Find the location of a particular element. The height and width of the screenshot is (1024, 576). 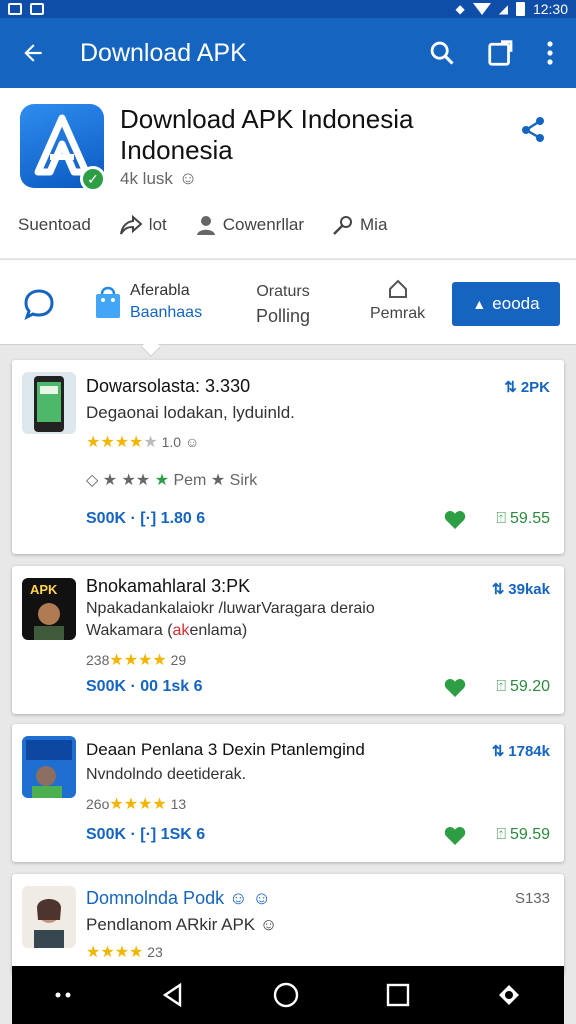

chat-bubble-icon is located at coordinates (39, 304).